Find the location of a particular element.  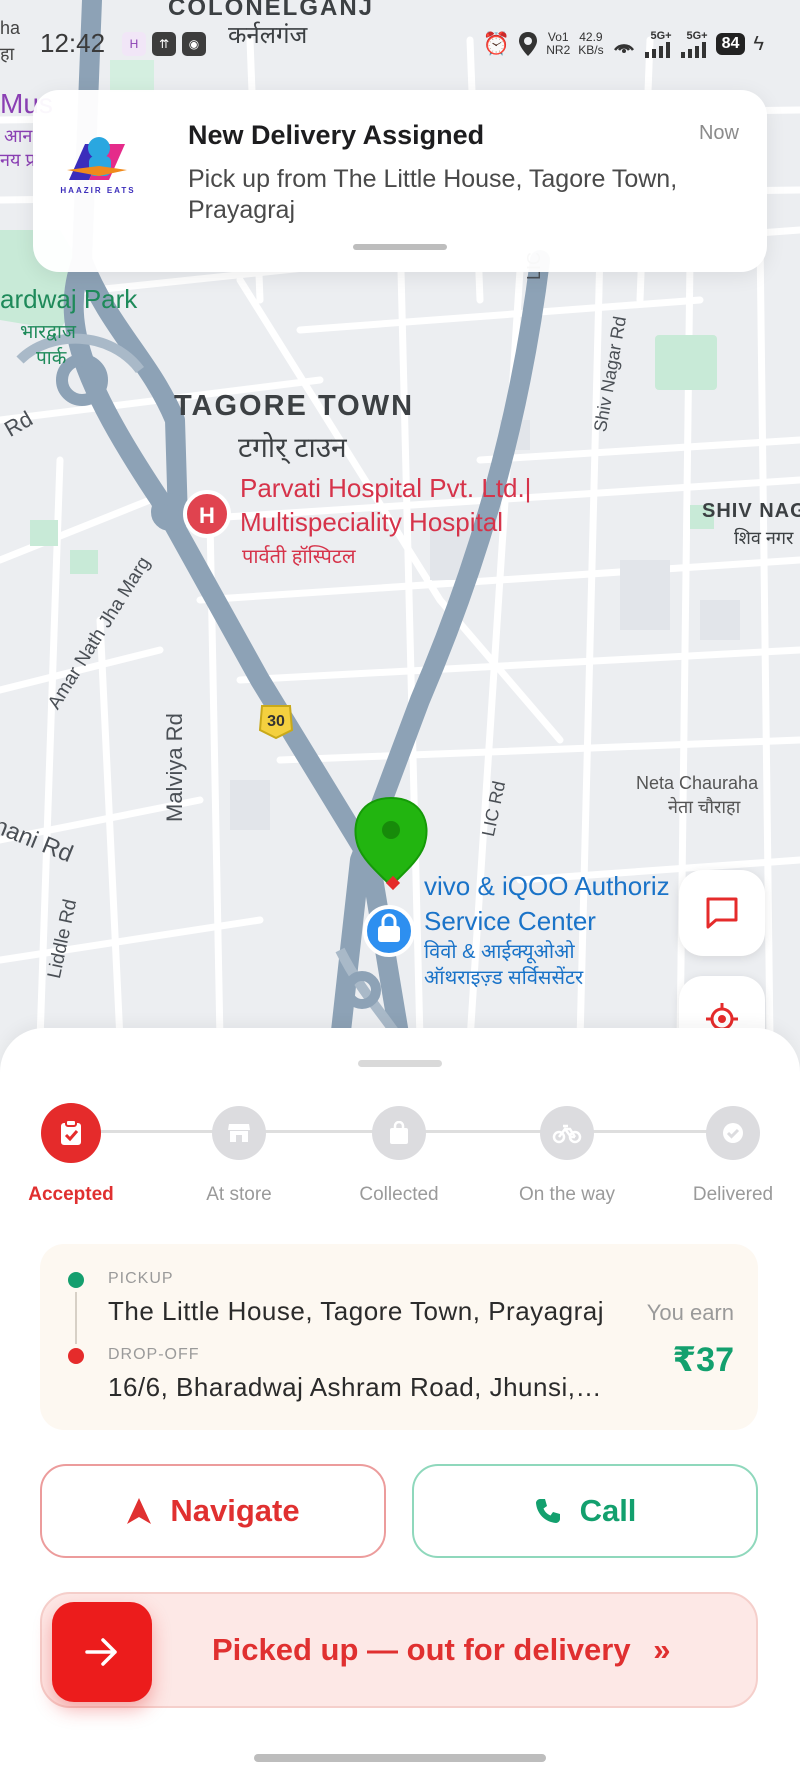

sim1-signal: 5G+ is located at coordinates (658, 44).